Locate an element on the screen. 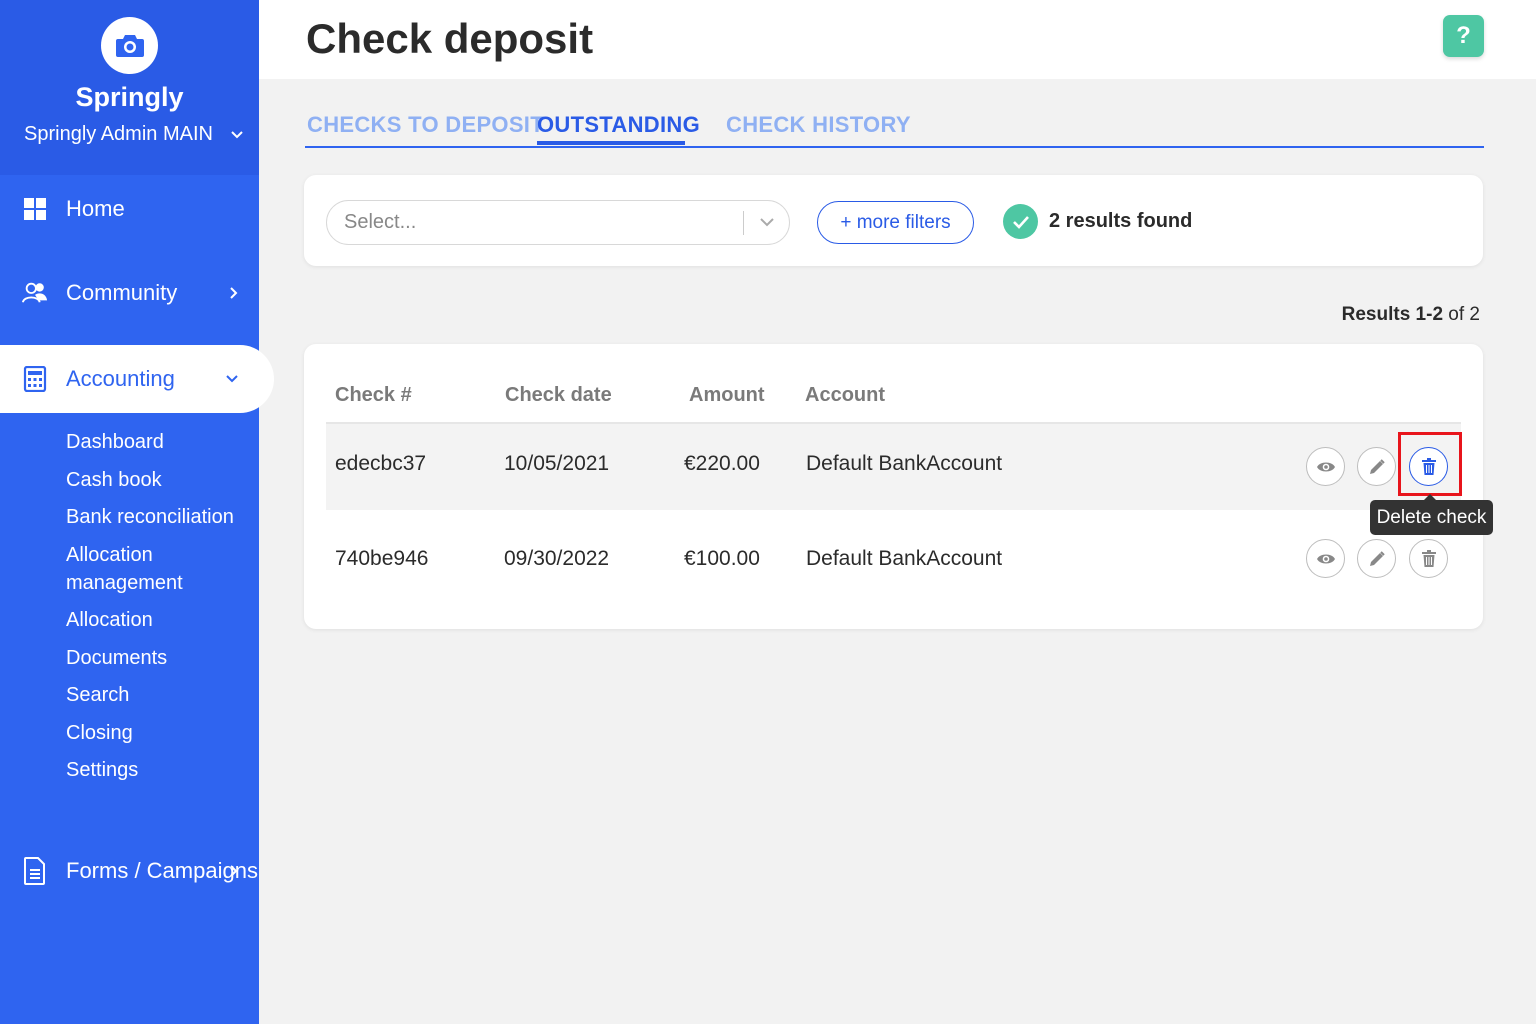 The height and width of the screenshot is (1024, 1536). delete-button-highlight is located at coordinates (1430, 464).